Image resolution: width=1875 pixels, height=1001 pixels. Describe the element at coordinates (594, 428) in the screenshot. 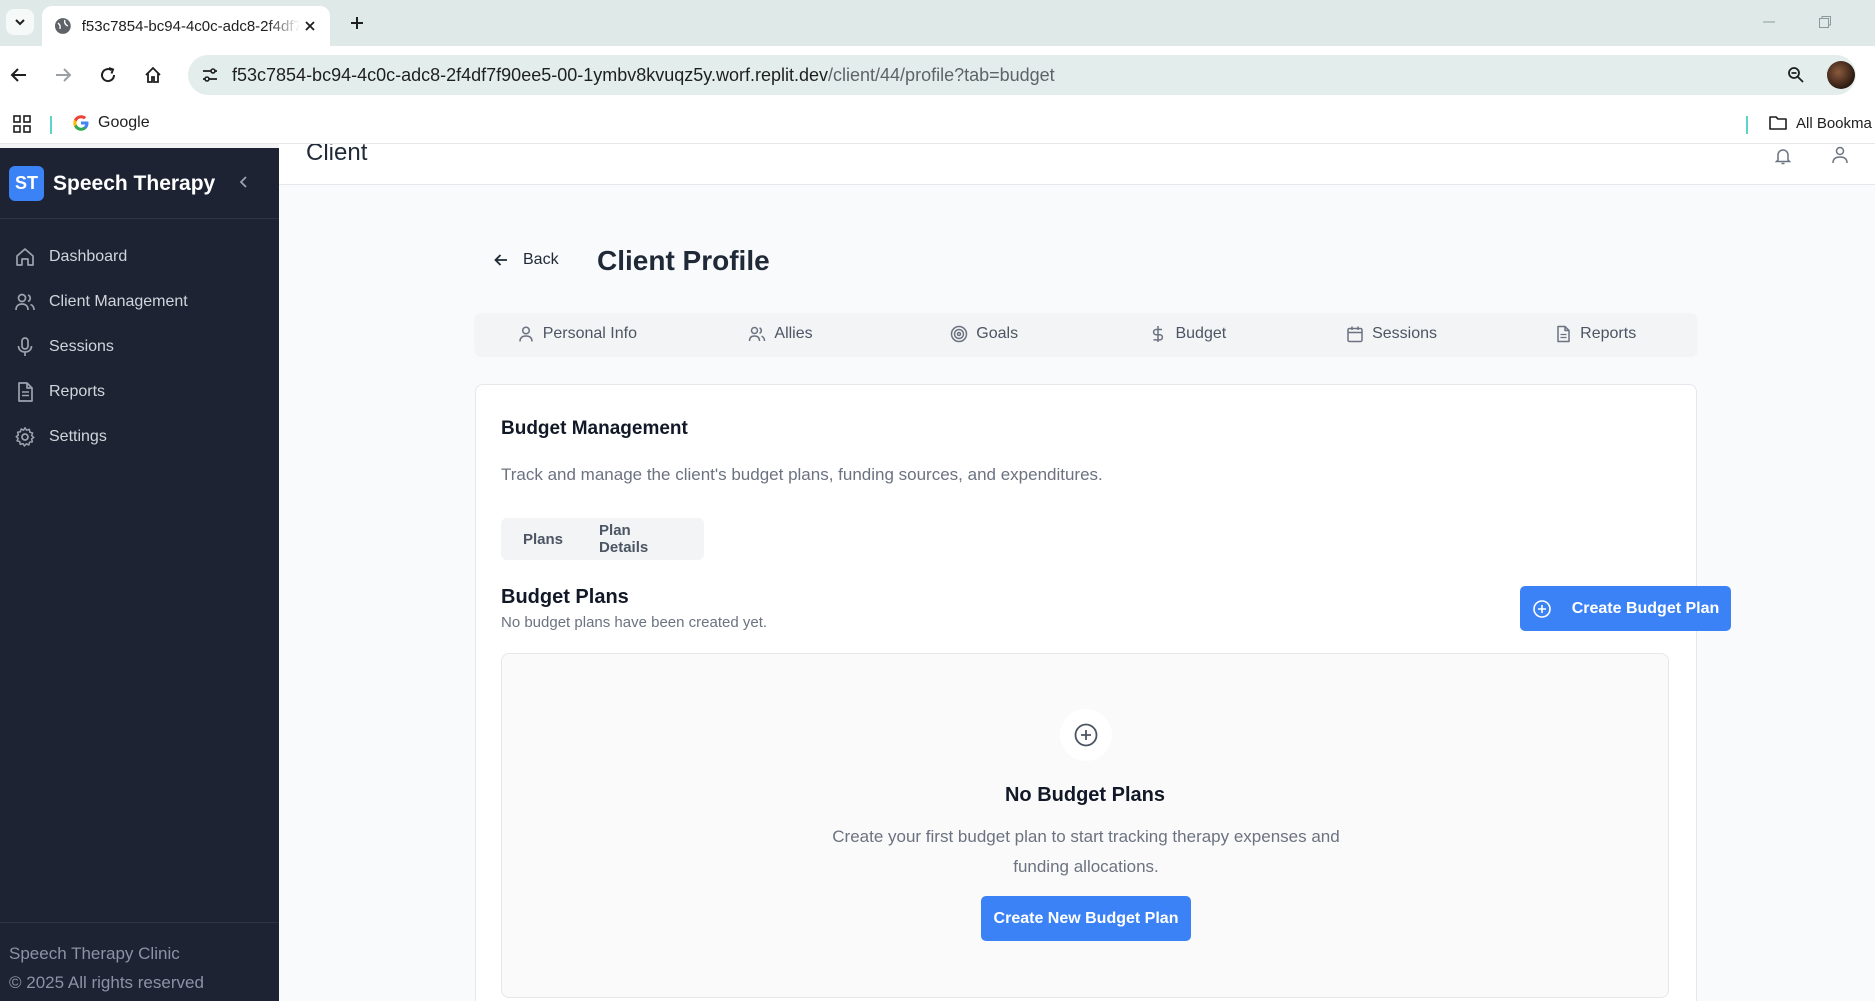

I see `budget-management-title: Budget Management` at that location.